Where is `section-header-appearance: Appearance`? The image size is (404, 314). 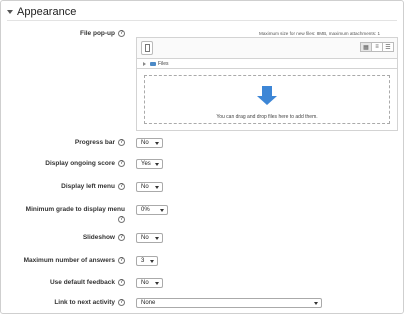
section-header-appearance: Appearance is located at coordinates (41, 12).